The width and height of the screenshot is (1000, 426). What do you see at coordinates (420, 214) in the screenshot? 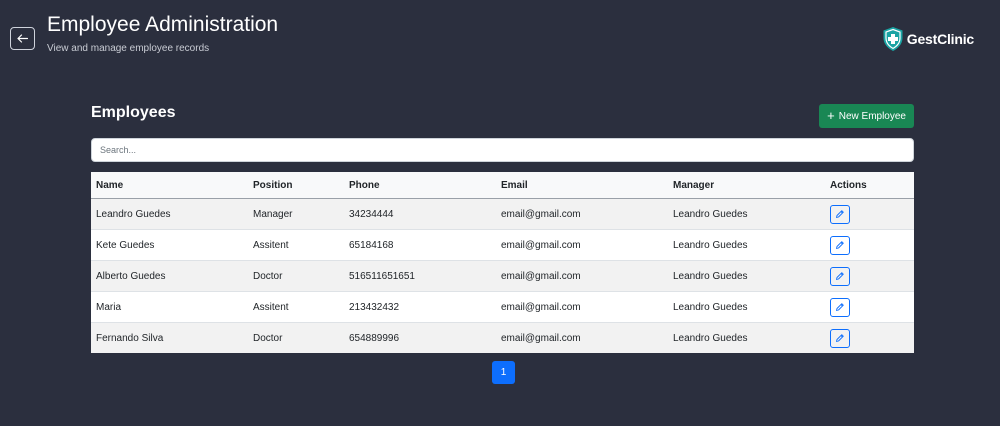
I see `cell-phone: 34234444` at bounding box center [420, 214].